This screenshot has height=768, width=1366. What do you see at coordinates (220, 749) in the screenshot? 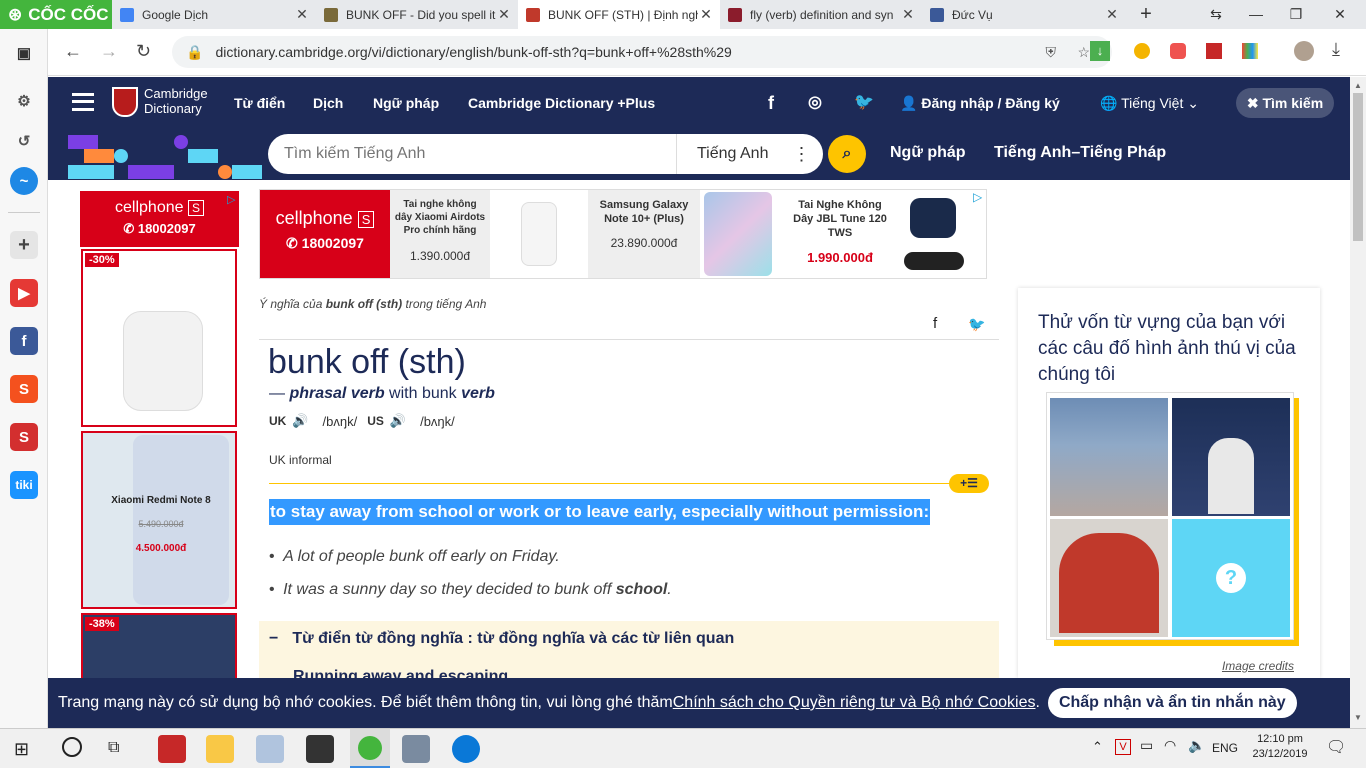
I see `file-explorer-icon` at bounding box center [220, 749].